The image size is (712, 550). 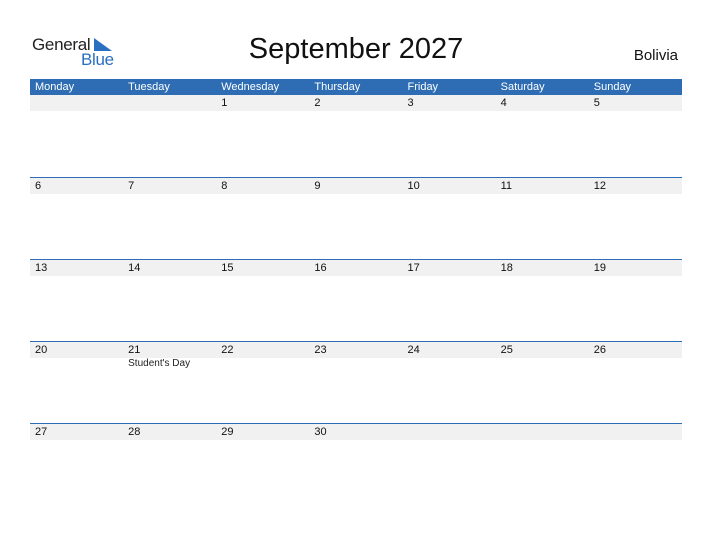 What do you see at coordinates (506, 268) in the screenshot?
I see `day-number: 18` at bounding box center [506, 268].